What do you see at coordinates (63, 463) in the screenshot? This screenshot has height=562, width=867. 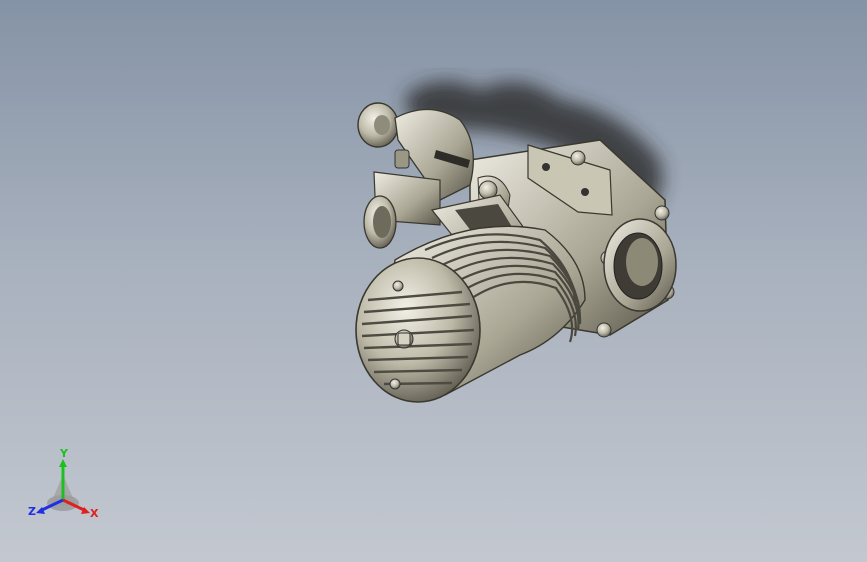 I see `y-axis-arrow` at bounding box center [63, 463].